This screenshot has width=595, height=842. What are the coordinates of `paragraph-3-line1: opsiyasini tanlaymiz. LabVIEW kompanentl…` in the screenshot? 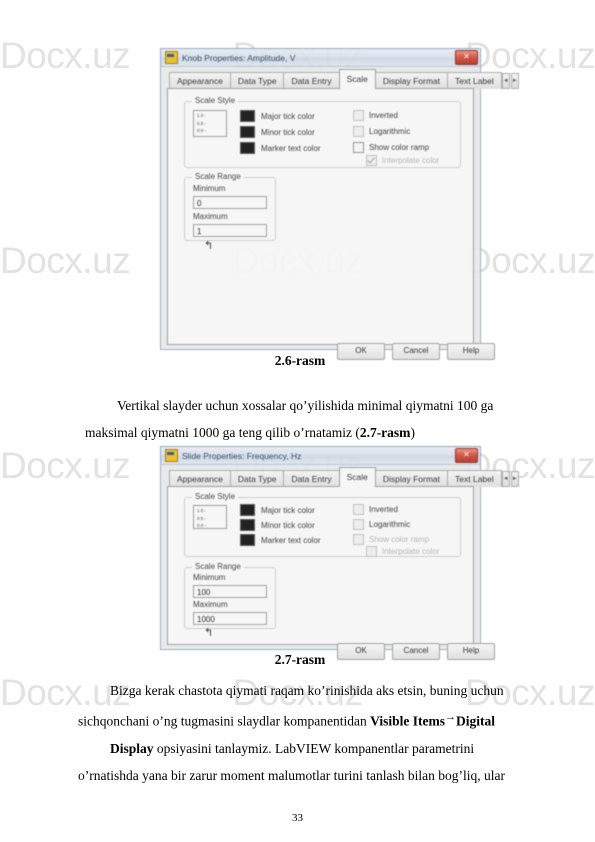 It's located at (314, 748).